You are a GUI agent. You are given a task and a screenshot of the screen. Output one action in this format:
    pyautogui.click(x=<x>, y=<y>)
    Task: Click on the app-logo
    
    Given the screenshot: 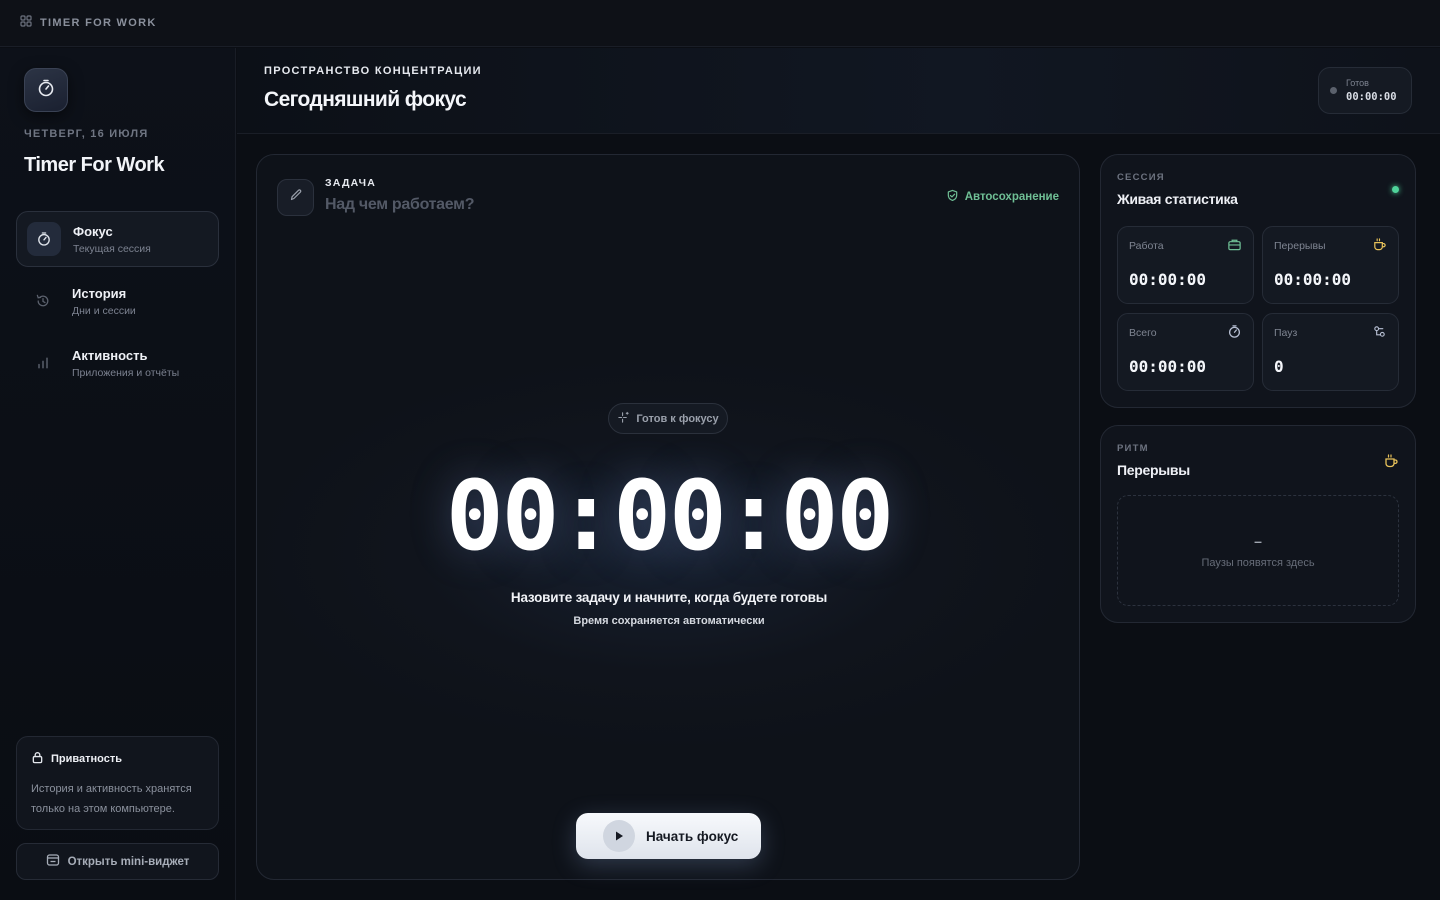 What is the action you would take?
    pyautogui.click(x=46, y=90)
    